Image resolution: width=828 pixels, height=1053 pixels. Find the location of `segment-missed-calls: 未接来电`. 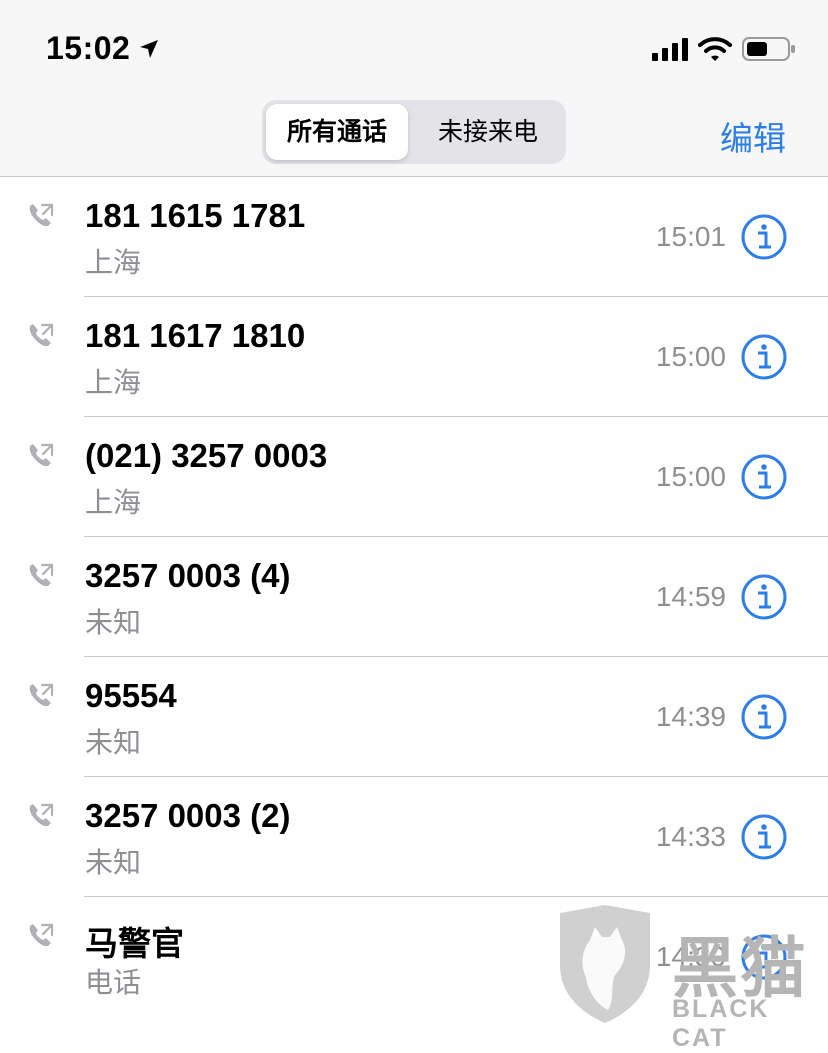

segment-missed-calls: 未接来电 is located at coordinates (488, 132).